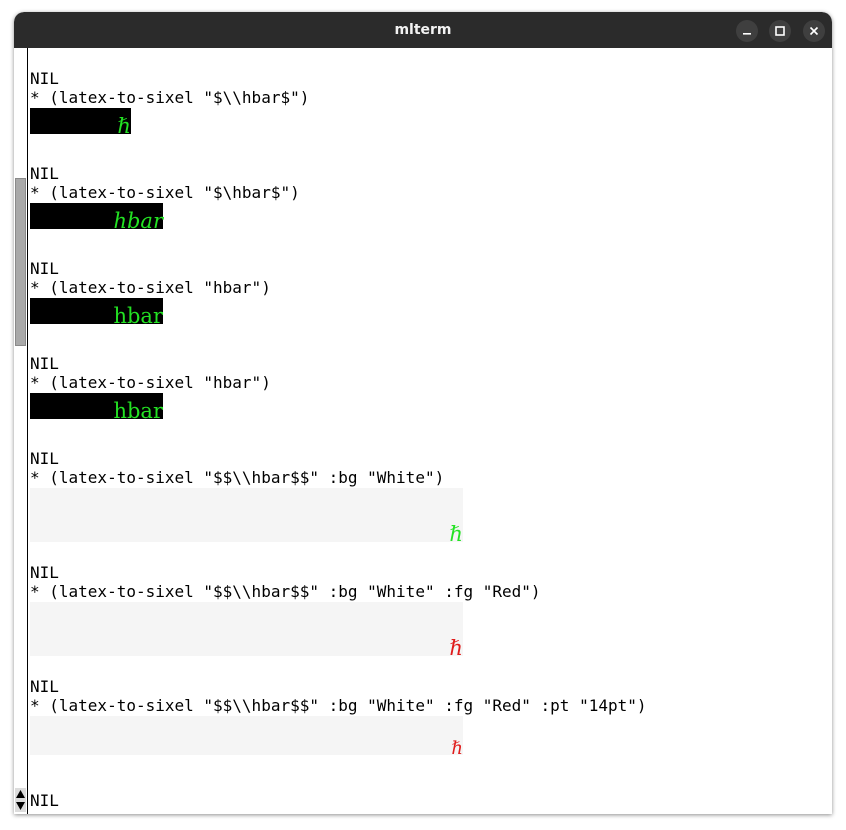 The image size is (846, 830). Describe the element at coordinates (165, 192) in the screenshot. I see `command-line: * (latex-to-sixel "$\hbar$")` at that location.